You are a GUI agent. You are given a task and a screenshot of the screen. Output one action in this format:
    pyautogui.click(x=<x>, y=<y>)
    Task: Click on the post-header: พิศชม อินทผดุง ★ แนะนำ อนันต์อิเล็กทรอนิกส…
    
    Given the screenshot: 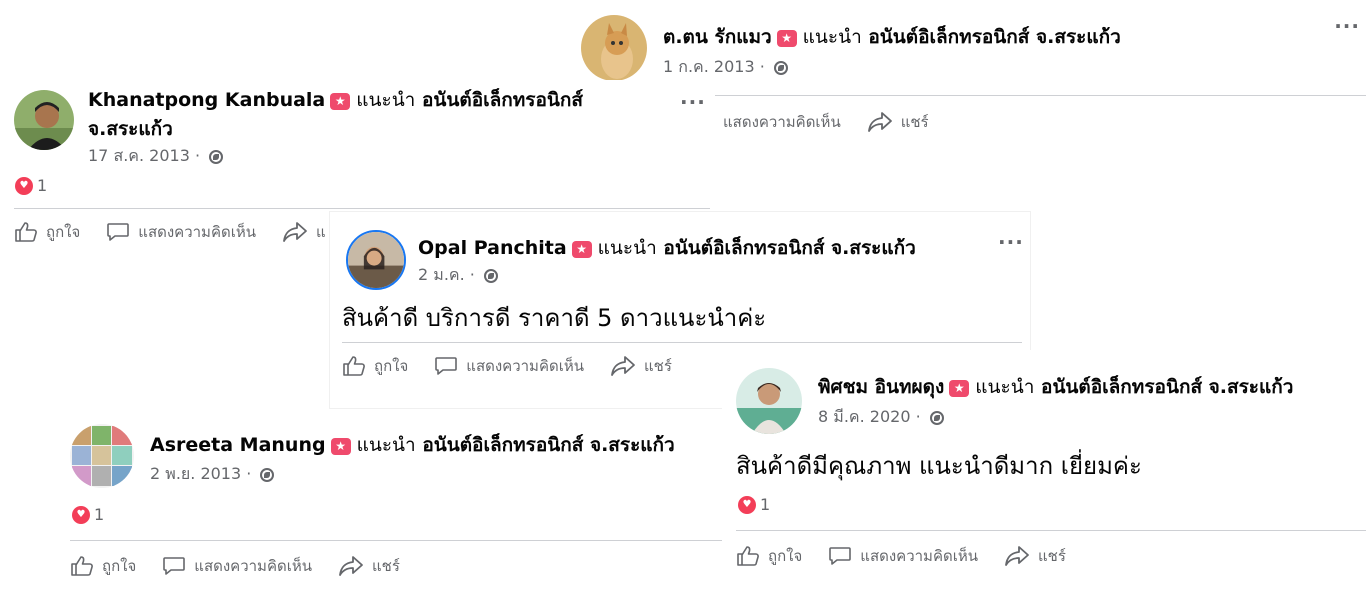 What is the action you would take?
    pyautogui.click(x=1055, y=387)
    